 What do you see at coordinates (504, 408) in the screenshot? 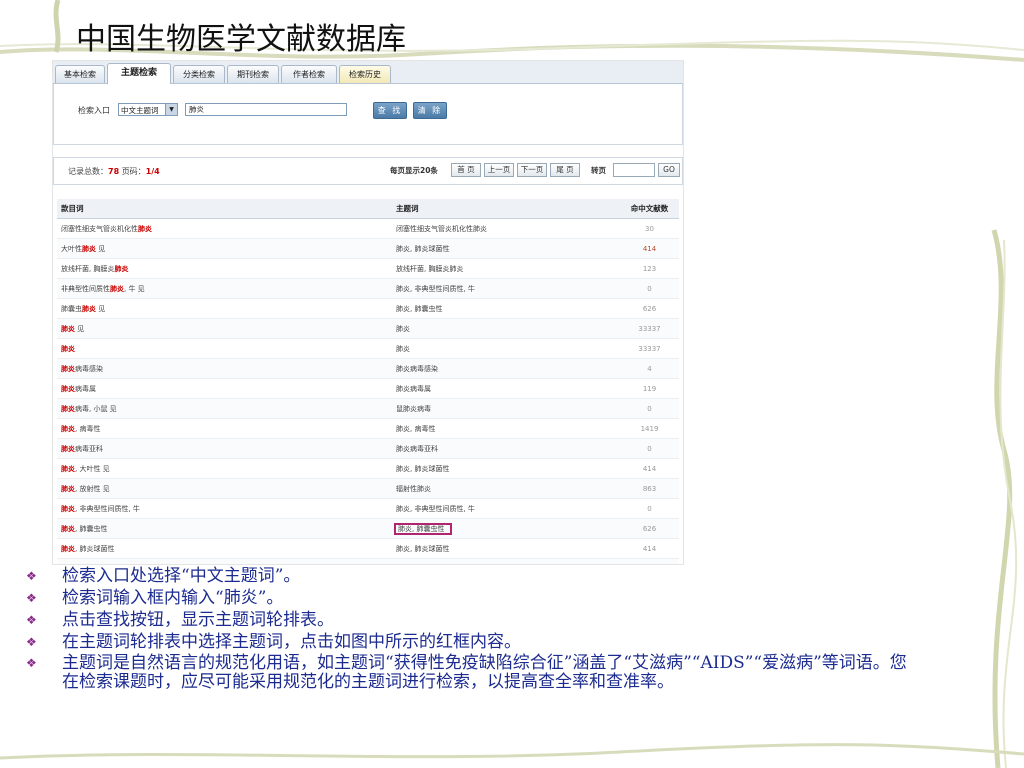
I see `subject-link: 鼠肺炎病毒` at bounding box center [504, 408].